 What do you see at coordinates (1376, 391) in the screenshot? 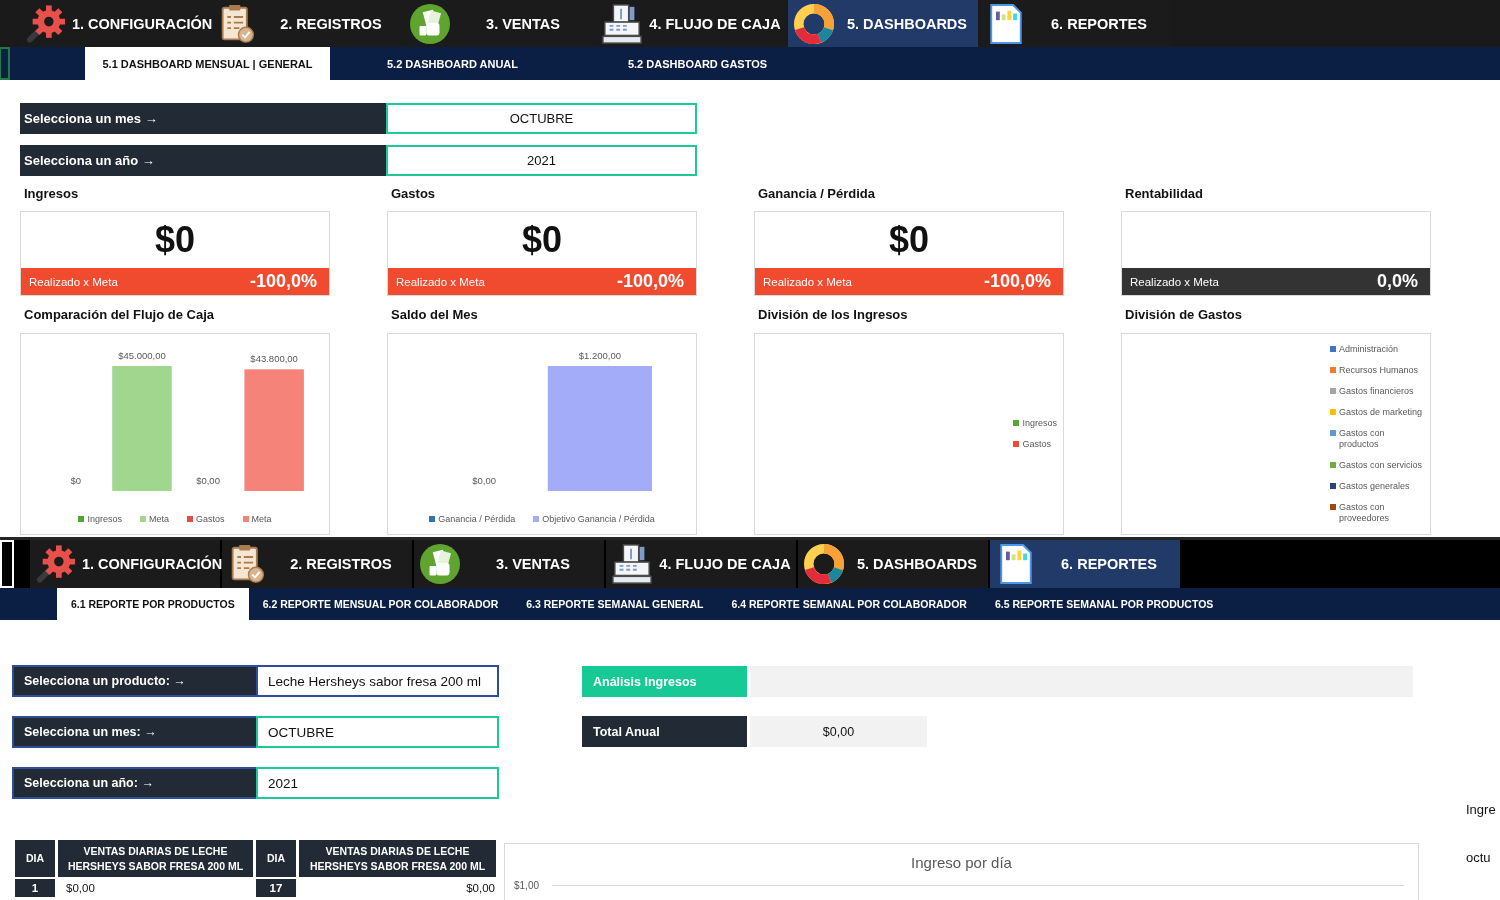
I see `legend-label: Gastos financieros` at bounding box center [1376, 391].